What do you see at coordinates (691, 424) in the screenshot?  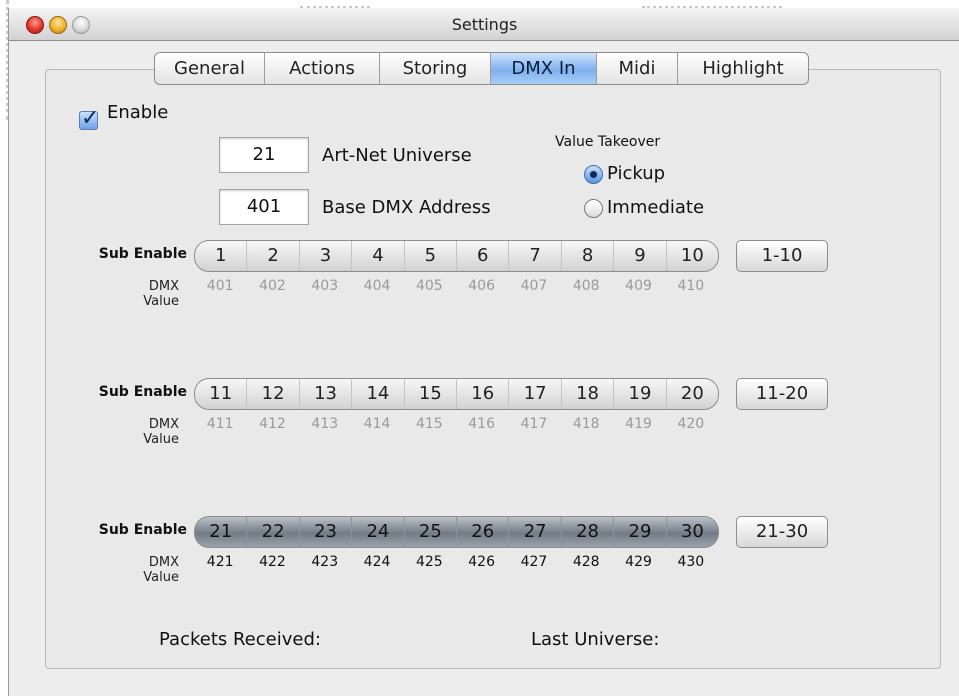 I see `dmx-value: 420` at bounding box center [691, 424].